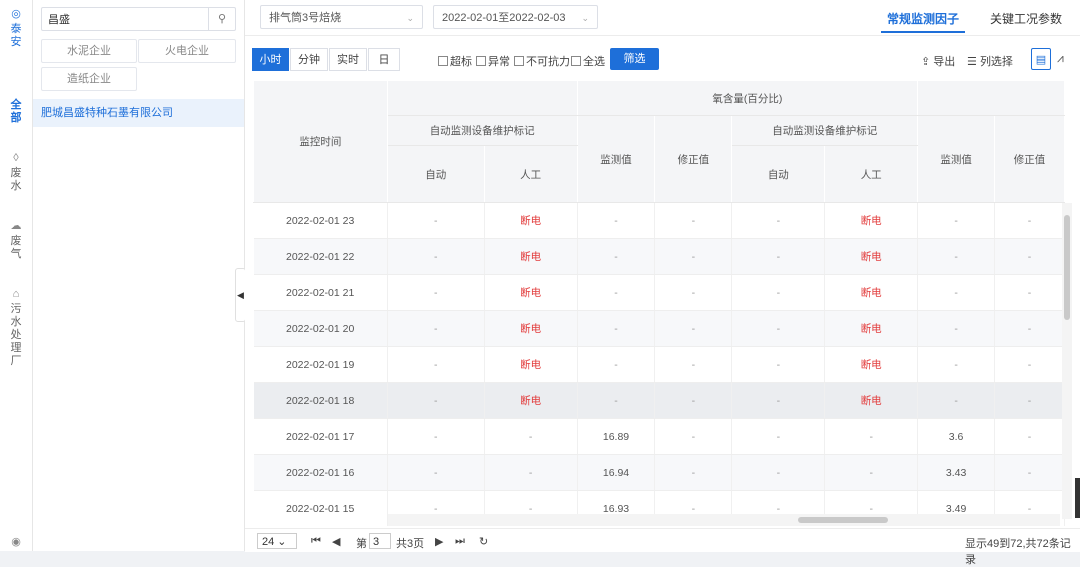  Describe the element at coordinates (187, 51) in the screenshot. I see `category-chip-power: 火电企业` at that location.